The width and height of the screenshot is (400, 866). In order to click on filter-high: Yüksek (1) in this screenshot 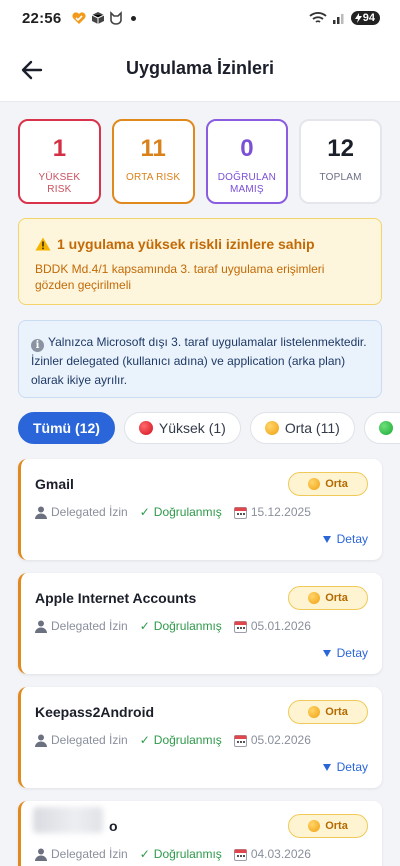, I will do `click(182, 428)`.